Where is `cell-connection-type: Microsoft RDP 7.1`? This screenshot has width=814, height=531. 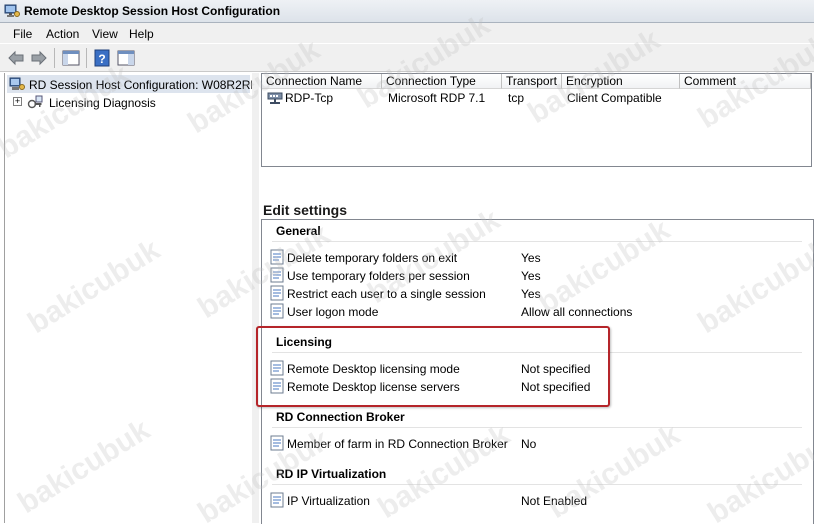
cell-connection-type: Microsoft RDP 7.1 is located at coordinates (437, 98).